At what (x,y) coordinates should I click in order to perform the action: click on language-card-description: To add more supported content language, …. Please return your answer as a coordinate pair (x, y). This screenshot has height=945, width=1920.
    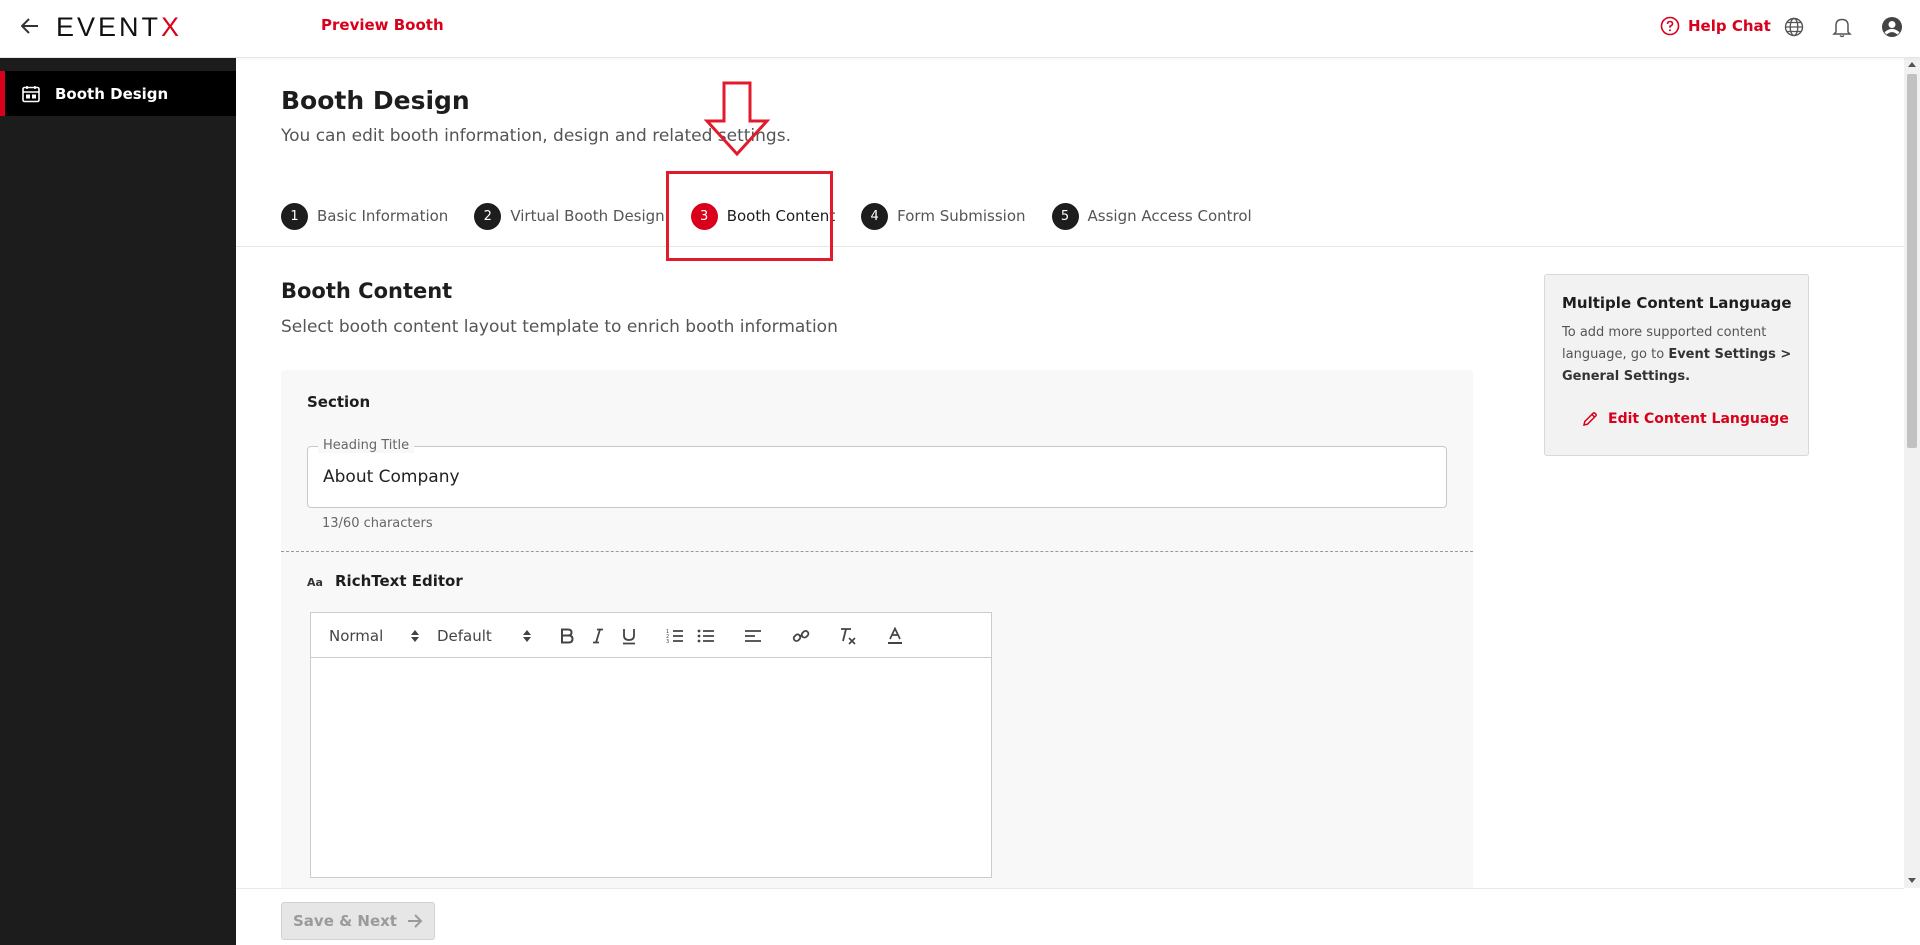
    Looking at the image, I should click on (1677, 355).